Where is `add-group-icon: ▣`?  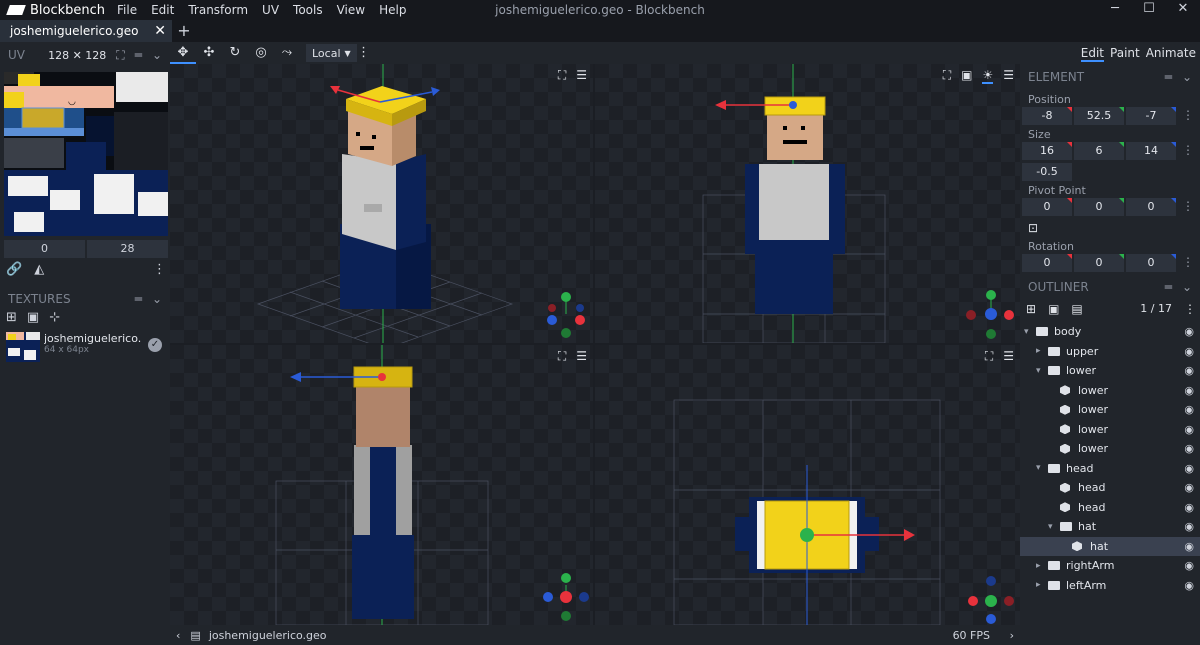 add-group-icon: ▣ is located at coordinates (1053, 309).